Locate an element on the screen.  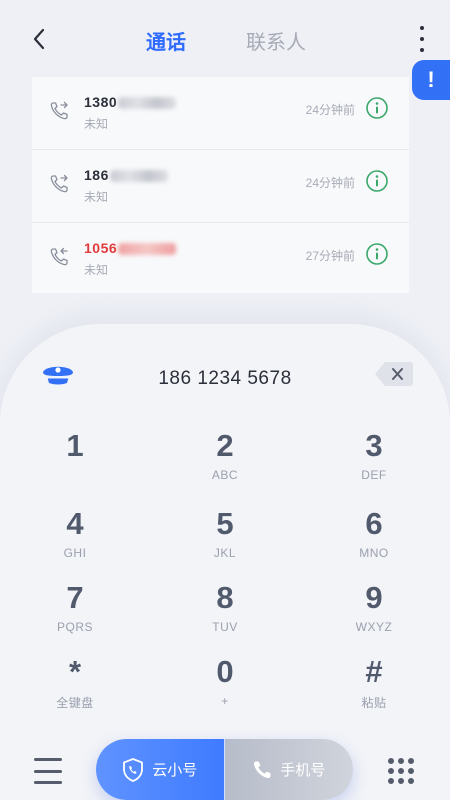
key-letters: 全键盘 is located at coordinates (75, 703).